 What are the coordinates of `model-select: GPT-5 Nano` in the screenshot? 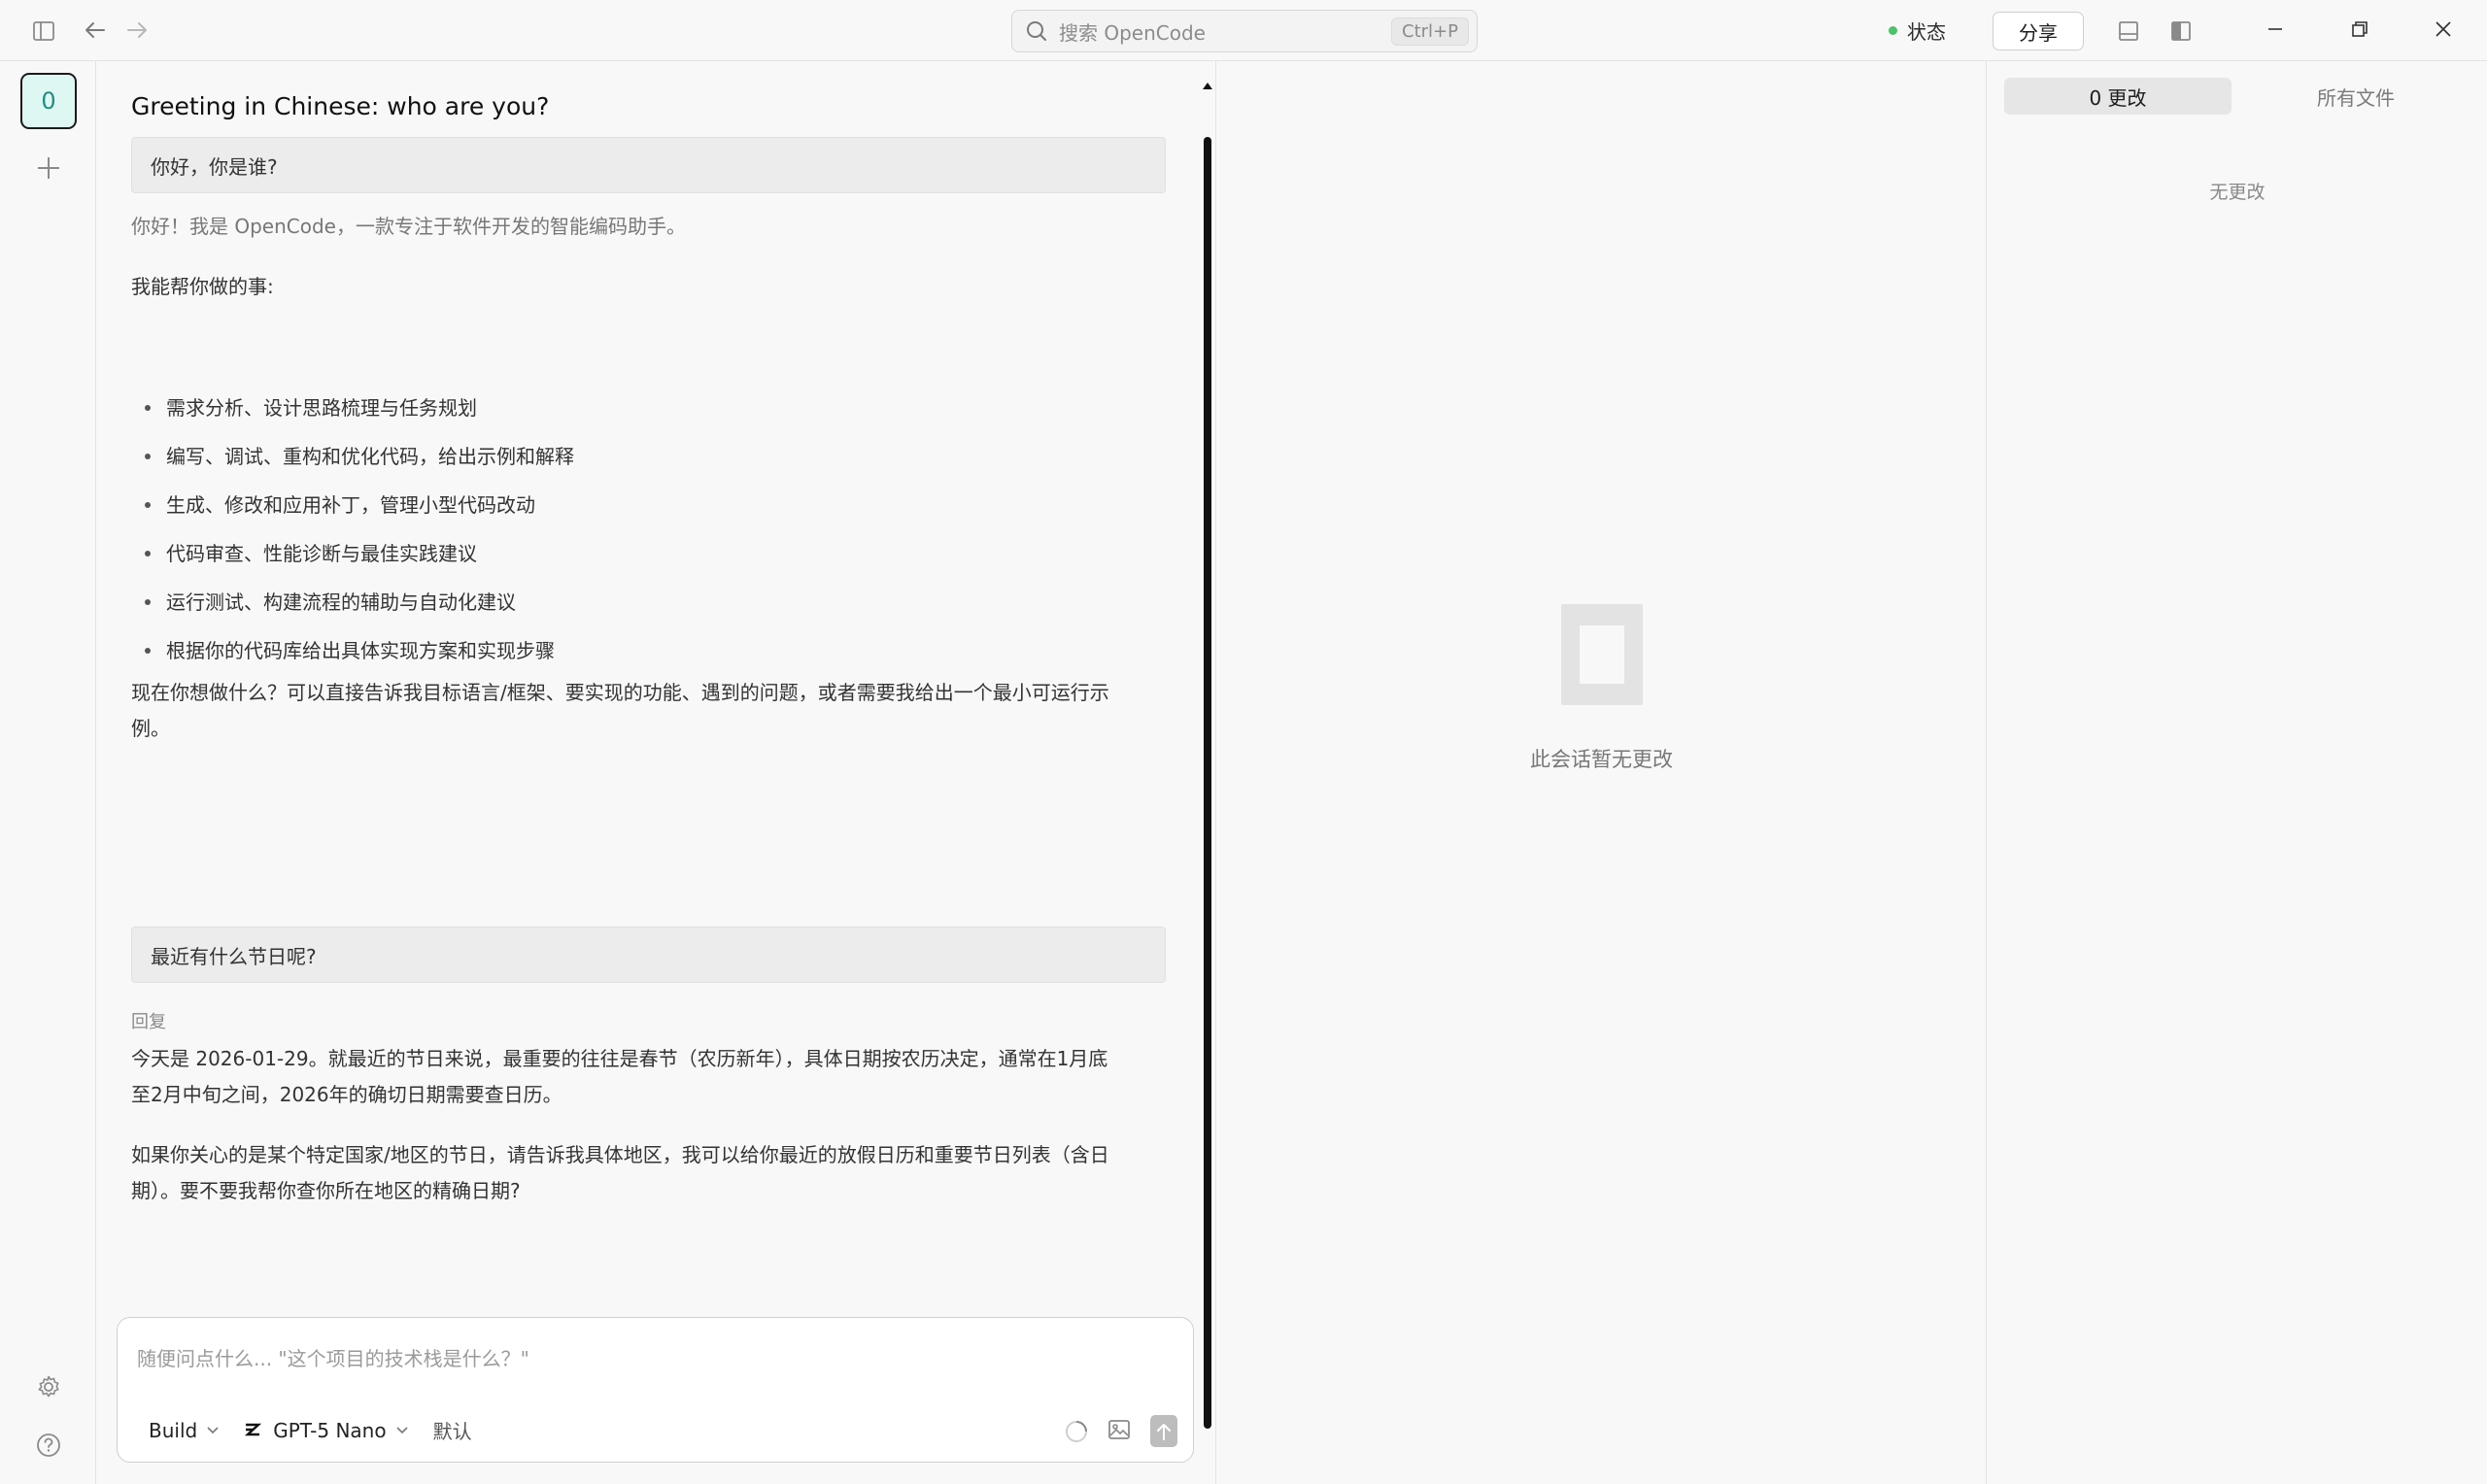 It's located at (338, 1430).